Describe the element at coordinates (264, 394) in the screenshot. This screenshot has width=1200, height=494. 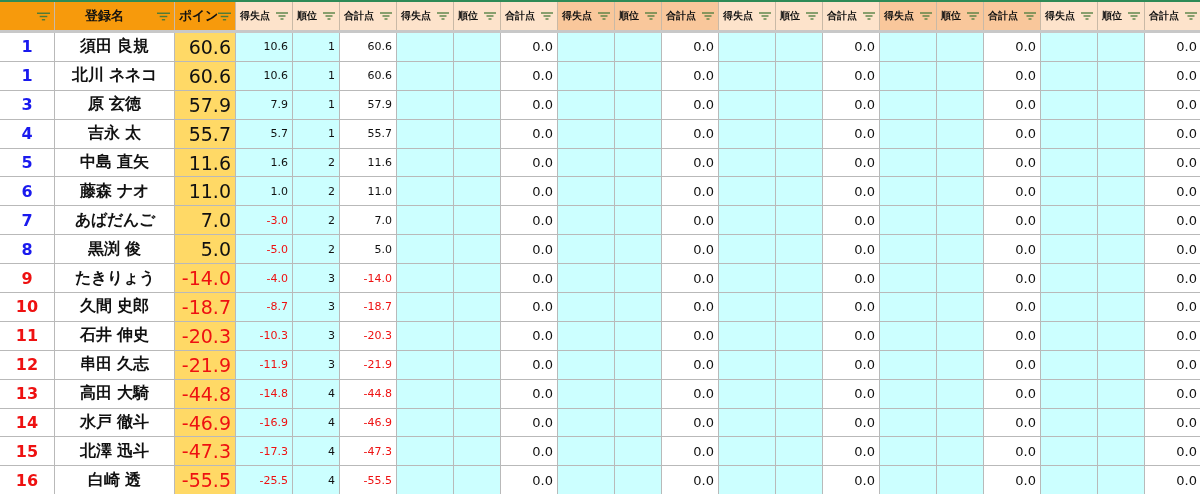
I see `table-cell: -14.8` at that location.